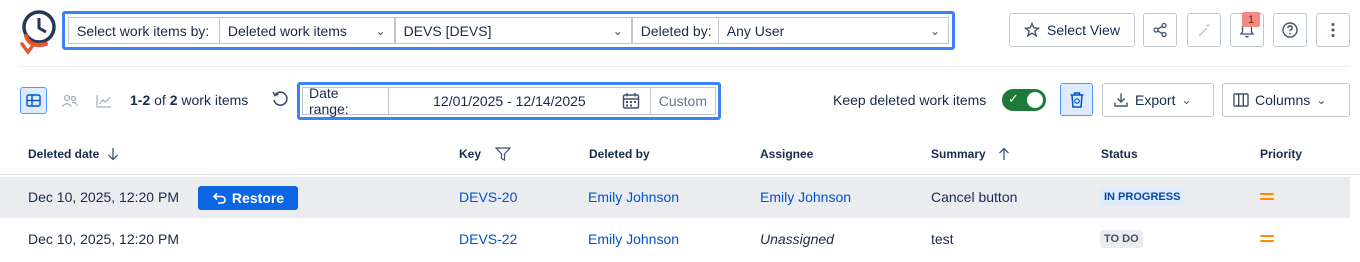  What do you see at coordinates (1004, 154) in the screenshot?
I see `sort-ascending-icon` at bounding box center [1004, 154].